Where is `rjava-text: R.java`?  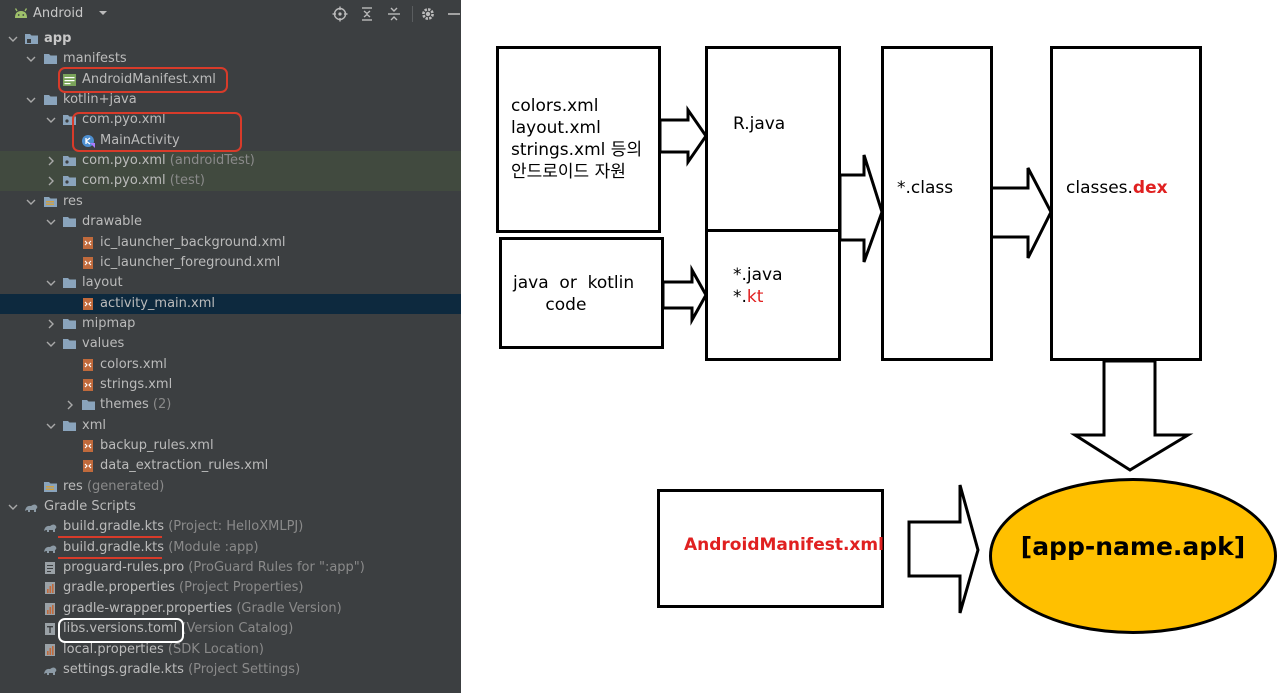
rjava-text: R.java is located at coordinates (759, 124).